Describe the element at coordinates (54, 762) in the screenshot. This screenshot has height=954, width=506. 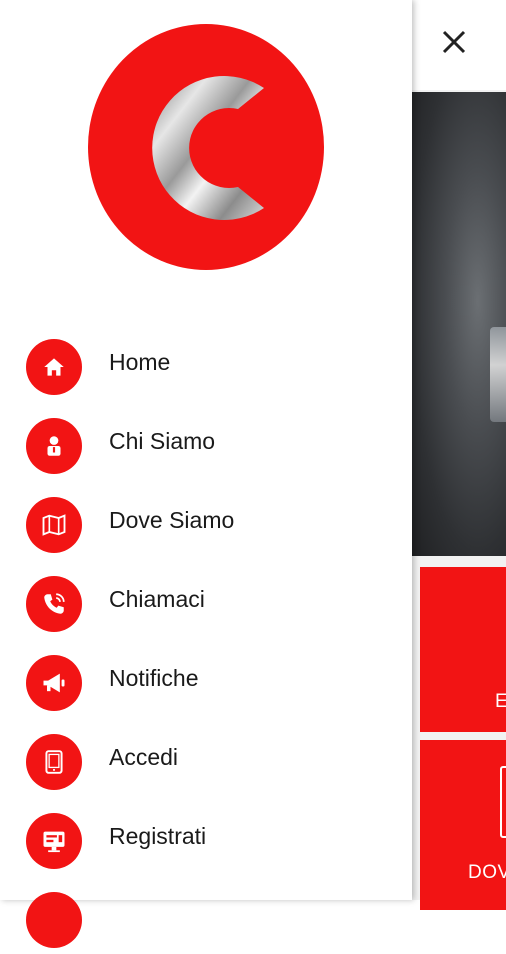
I see `tablet-icon` at that location.